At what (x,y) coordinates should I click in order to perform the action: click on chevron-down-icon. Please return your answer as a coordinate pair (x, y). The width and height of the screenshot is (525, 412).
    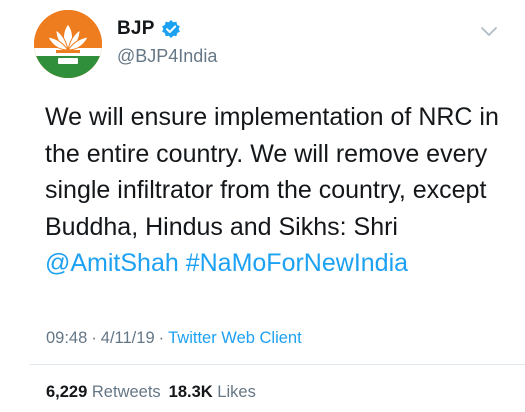
    Looking at the image, I should click on (489, 32).